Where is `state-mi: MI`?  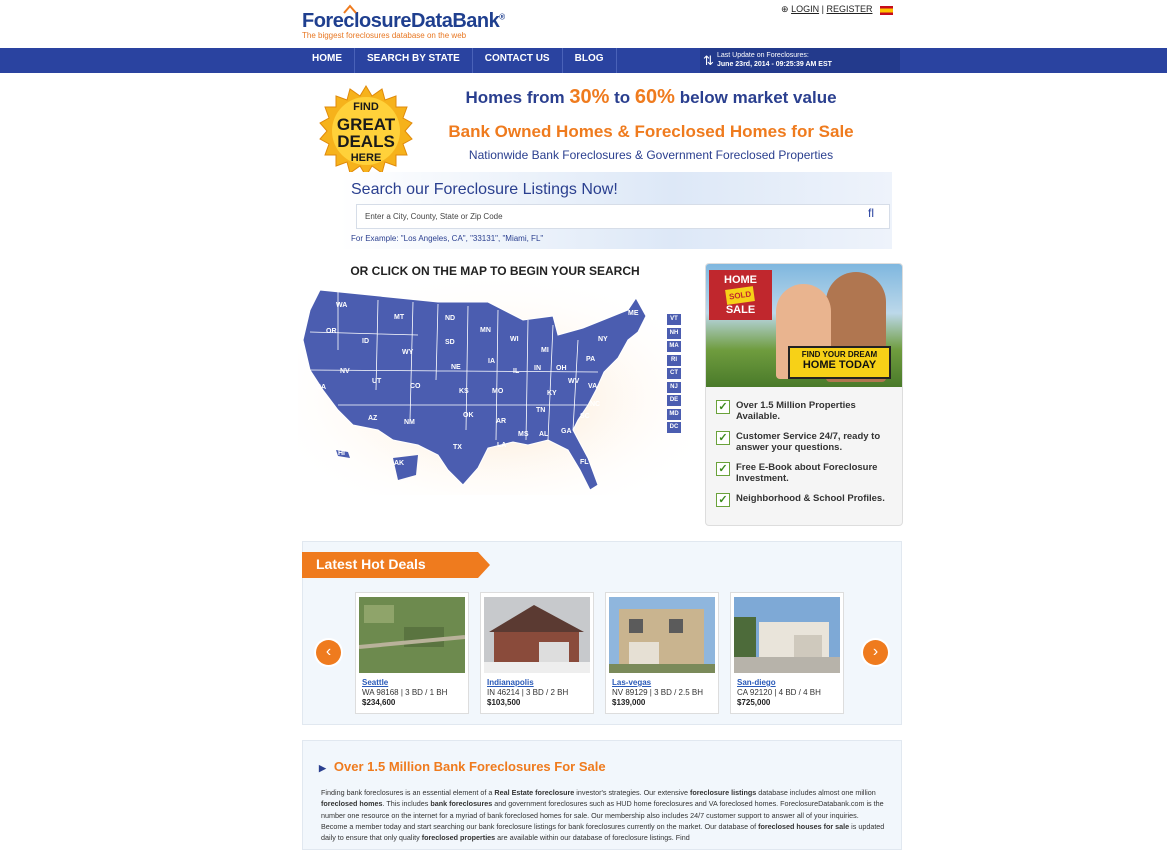 state-mi: MI is located at coordinates (545, 350).